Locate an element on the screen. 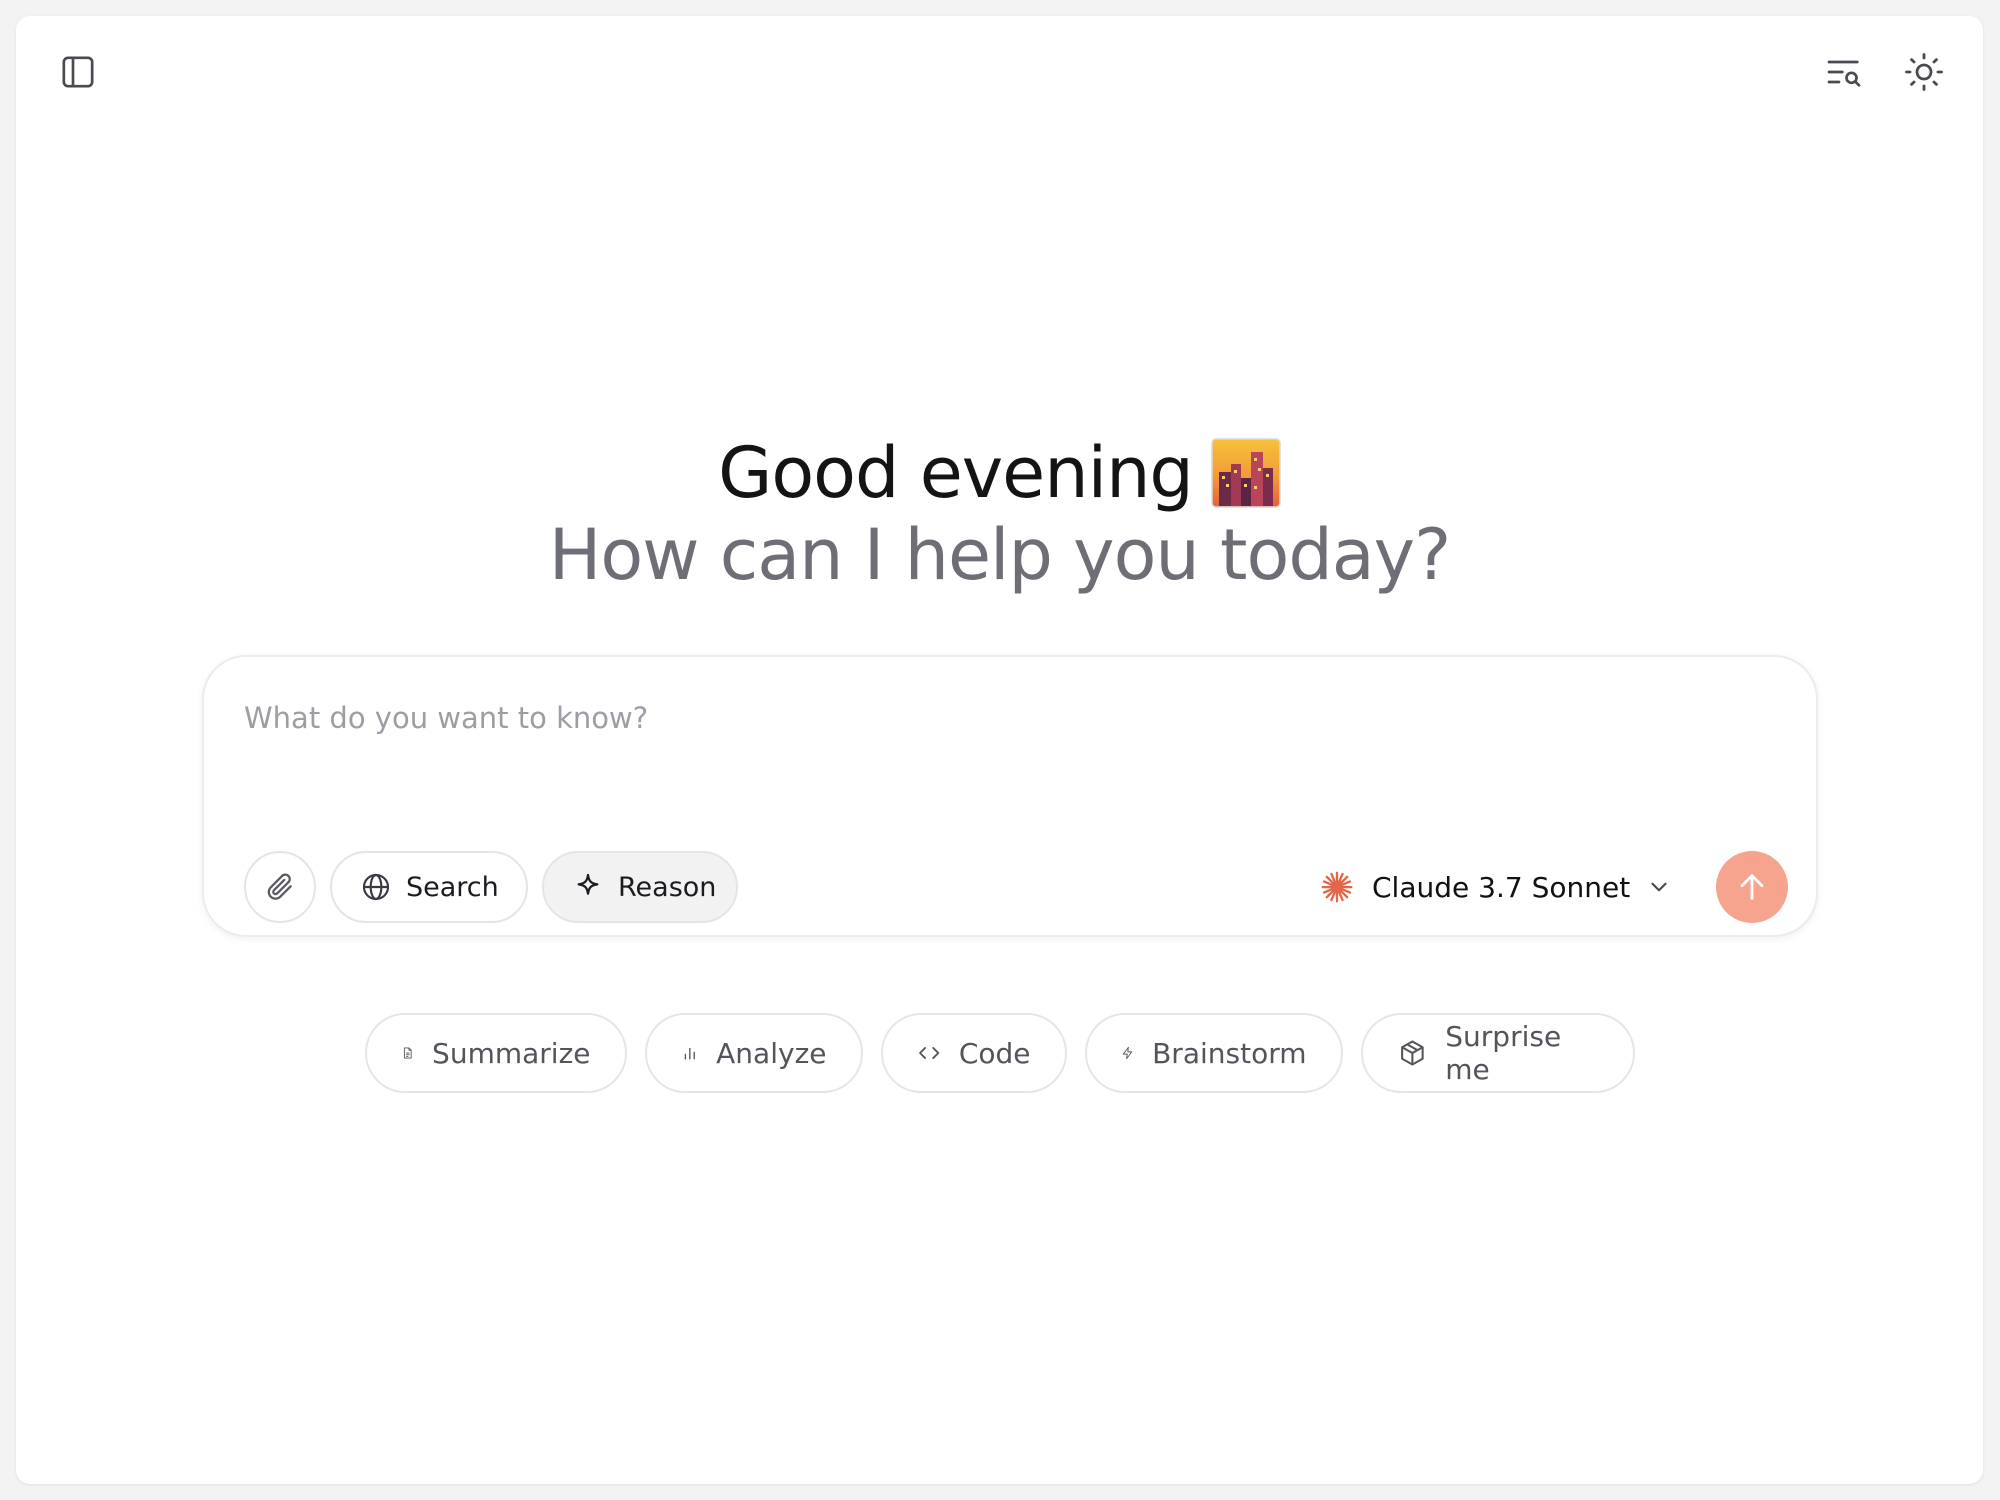 This screenshot has height=1500, width=2000. model-selector: Claude 3.7 Sonnet is located at coordinates (1495, 887).